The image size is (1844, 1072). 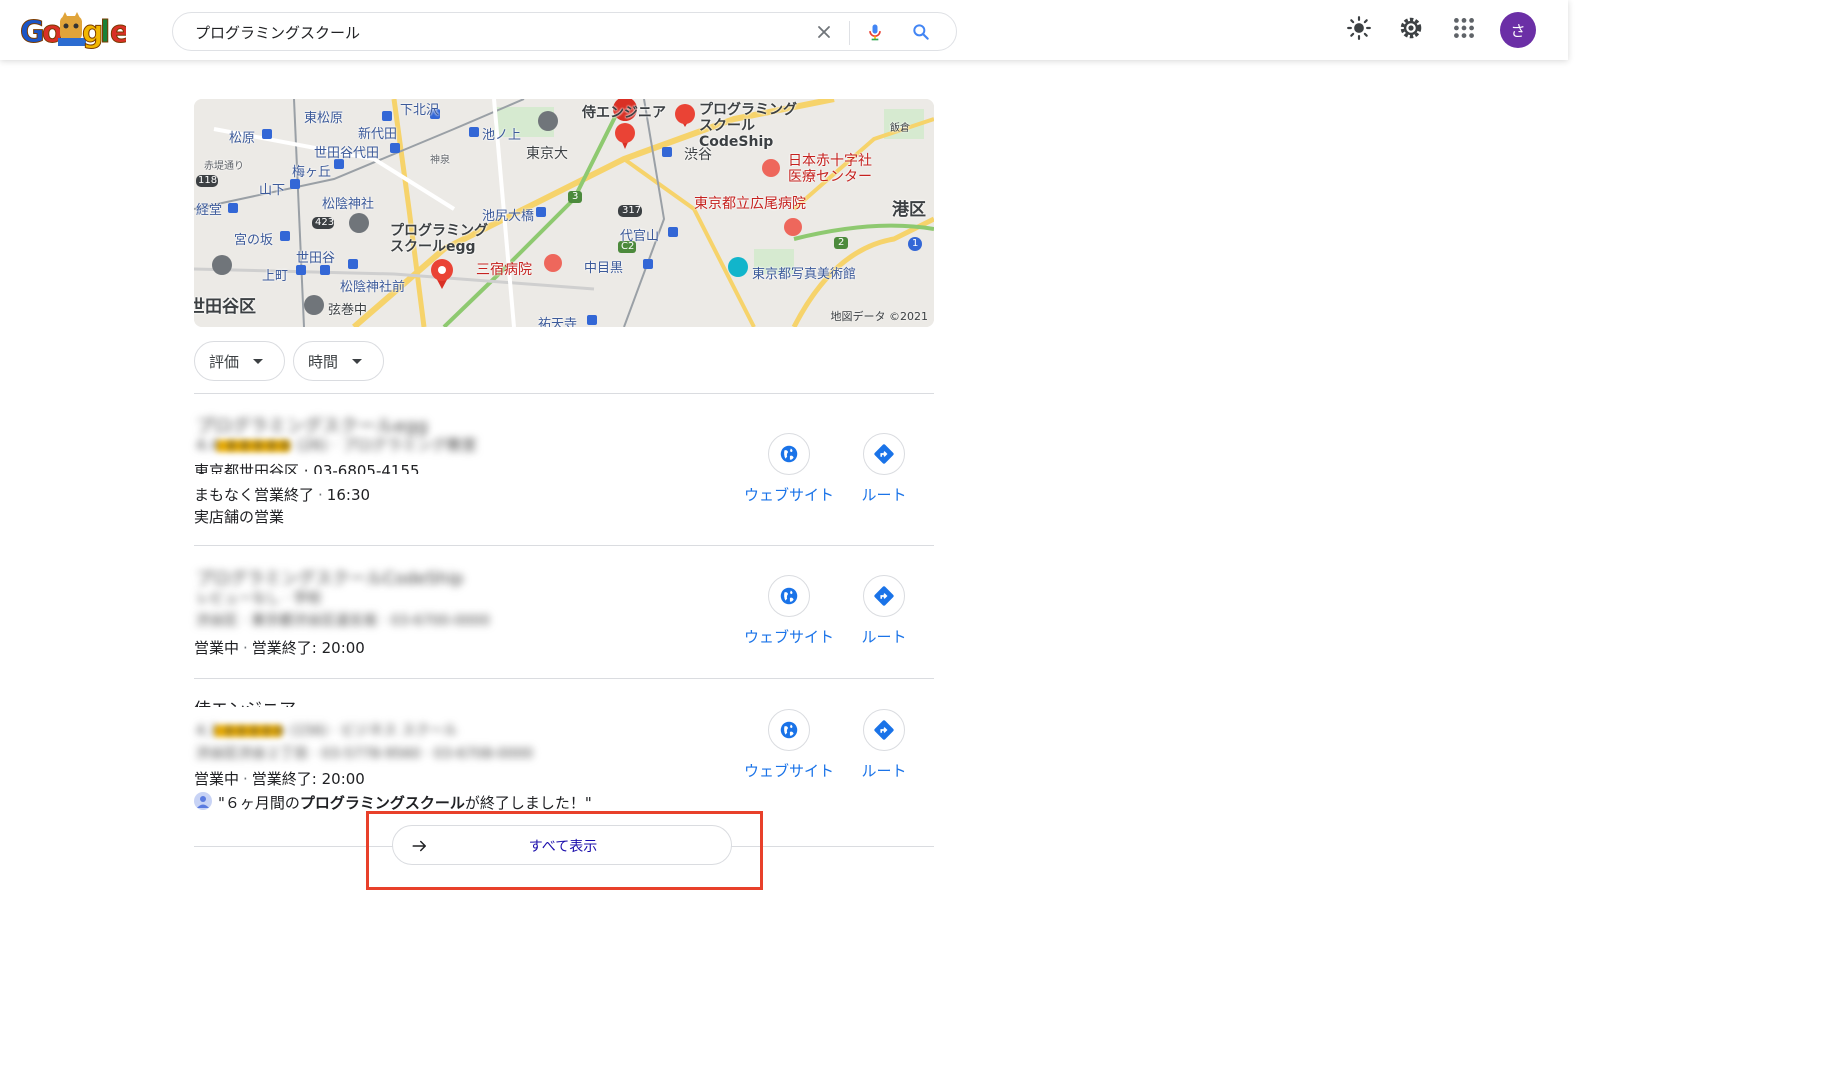 I want to click on route-number: 1, so click(x=915, y=243).